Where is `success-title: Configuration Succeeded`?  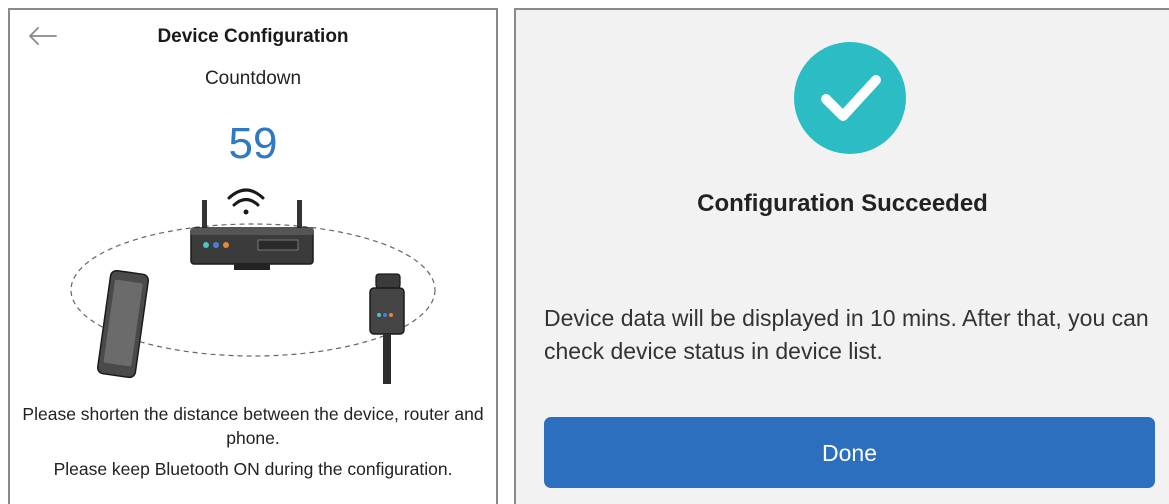
success-title: Configuration Succeeded is located at coordinates (842, 203).